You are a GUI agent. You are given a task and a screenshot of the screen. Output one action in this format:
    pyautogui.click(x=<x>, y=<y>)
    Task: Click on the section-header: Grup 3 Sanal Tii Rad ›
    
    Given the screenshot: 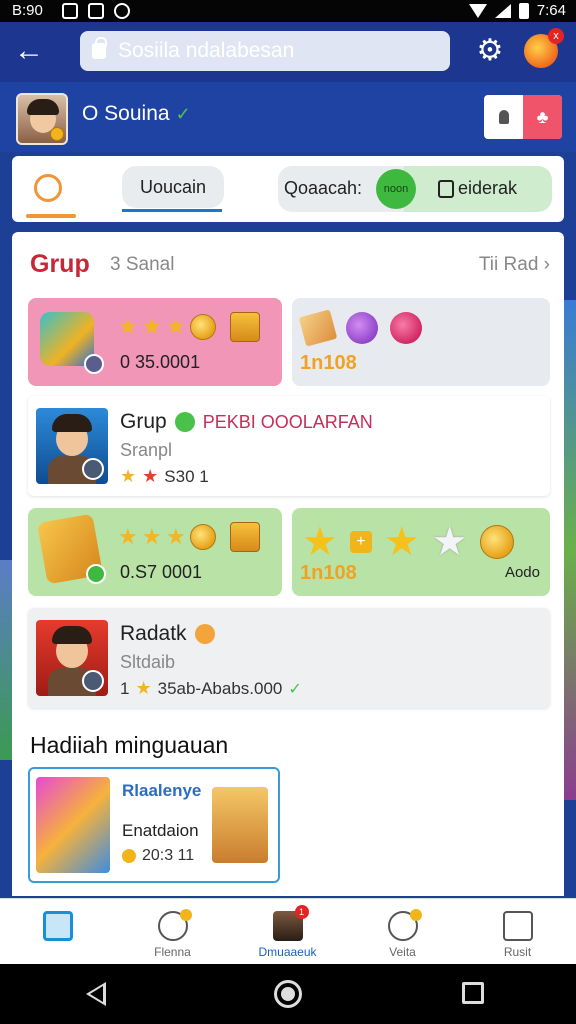 What is the action you would take?
    pyautogui.click(x=290, y=265)
    